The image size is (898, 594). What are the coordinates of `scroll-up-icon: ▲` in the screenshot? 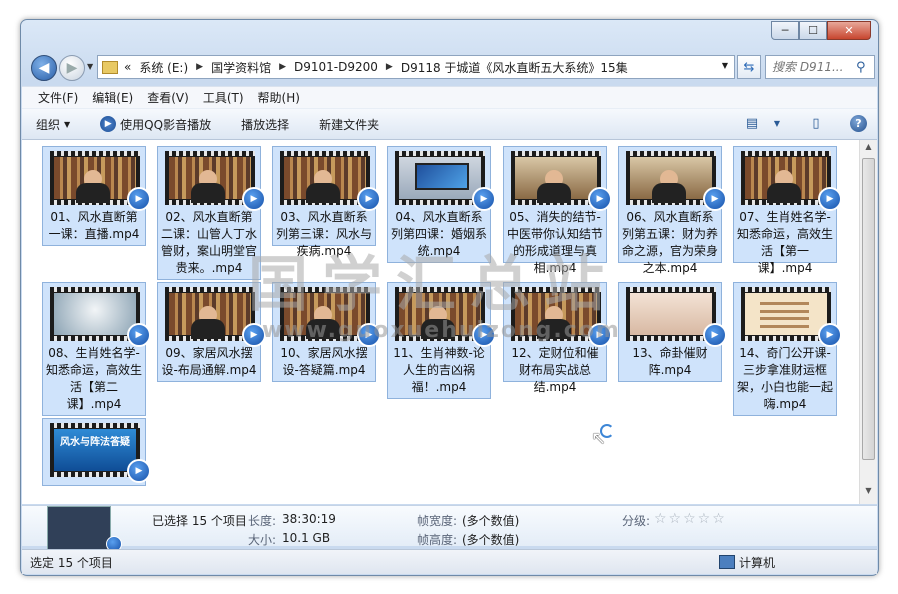 It's located at (868, 150).